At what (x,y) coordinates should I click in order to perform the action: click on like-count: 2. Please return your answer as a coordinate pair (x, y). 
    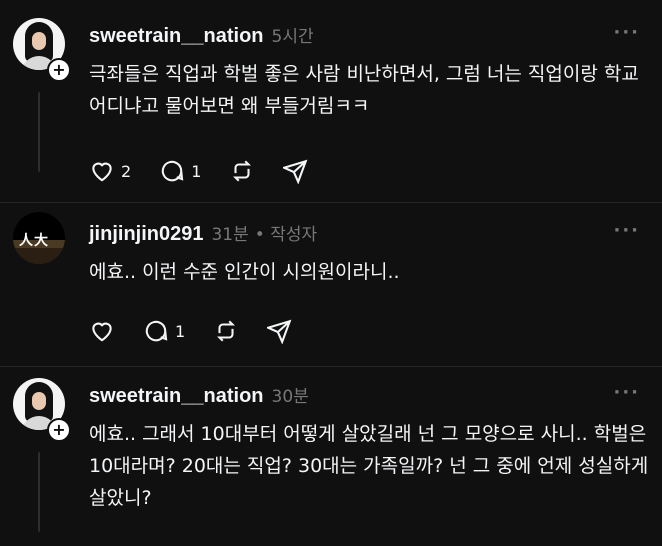
    Looking at the image, I should click on (126, 171).